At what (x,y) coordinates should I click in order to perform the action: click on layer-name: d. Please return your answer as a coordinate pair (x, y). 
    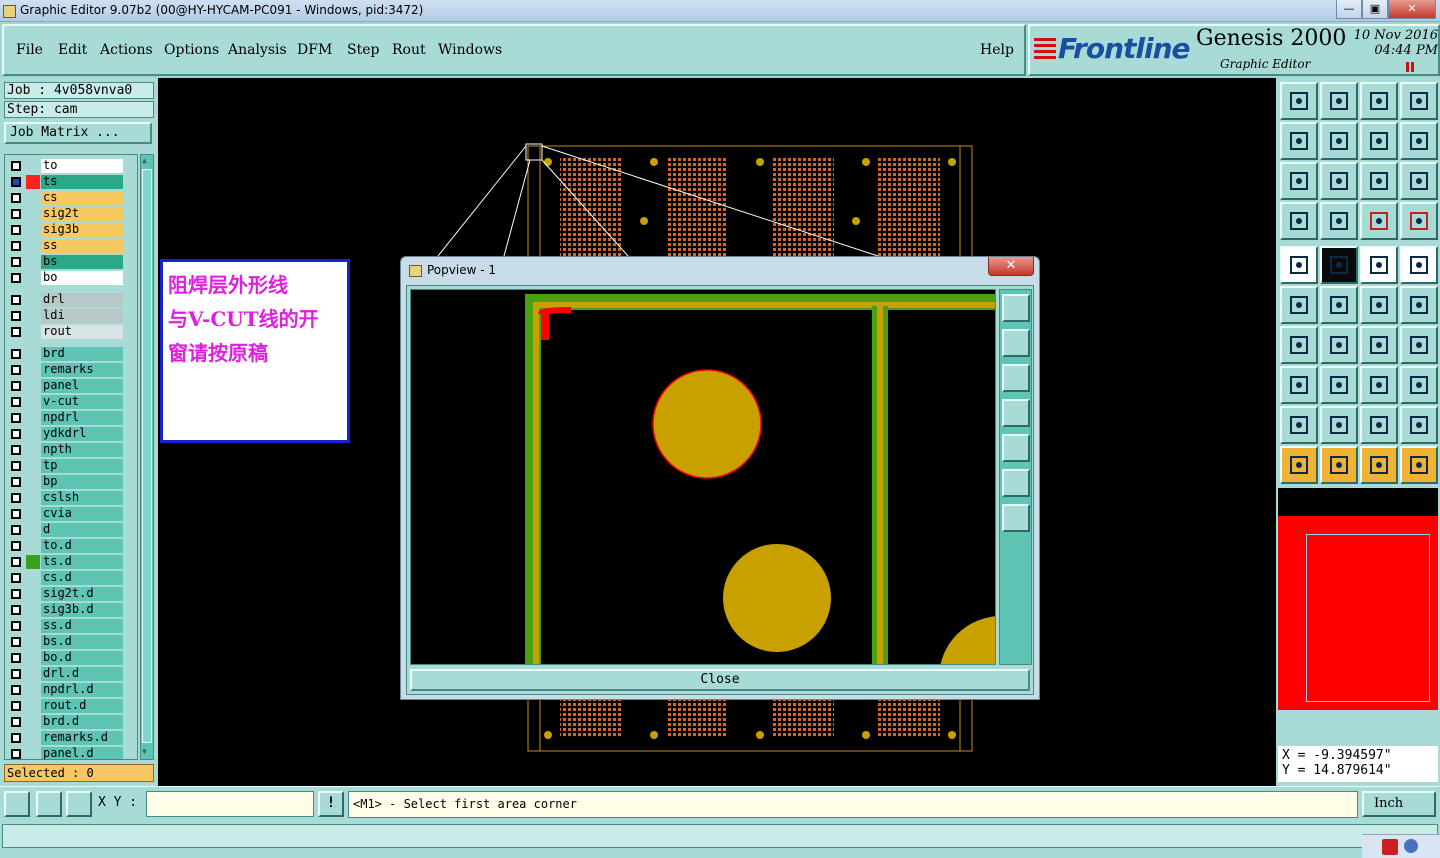
    Looking at the image, I should click on (82, 530).